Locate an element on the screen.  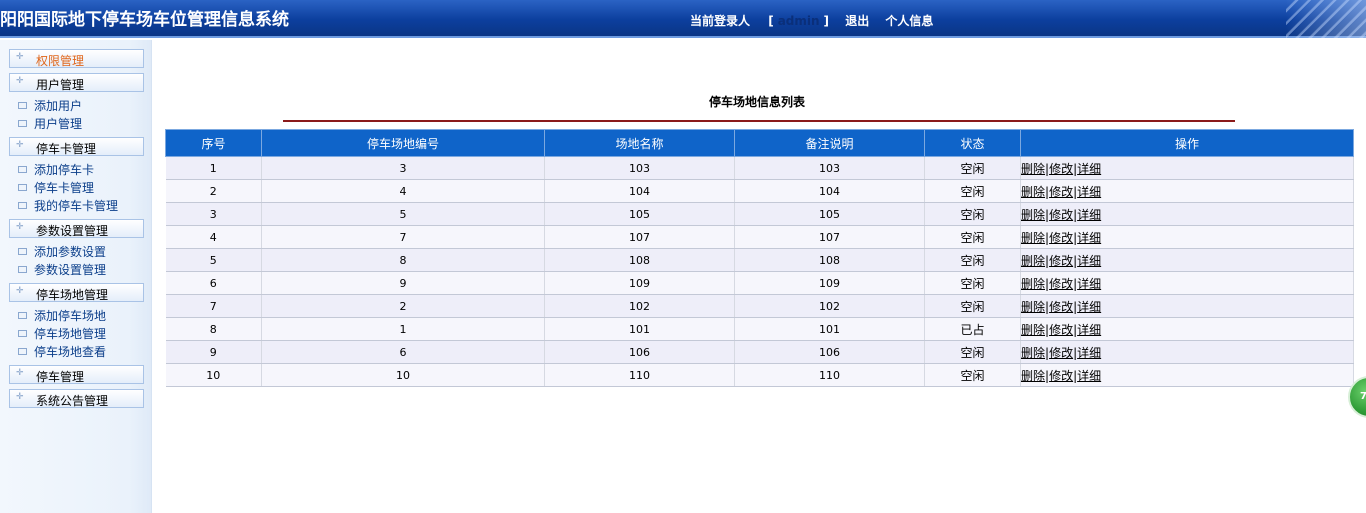
menu-parking-card: ✛ 停车卡管理 is located at coordinates (76, 146).